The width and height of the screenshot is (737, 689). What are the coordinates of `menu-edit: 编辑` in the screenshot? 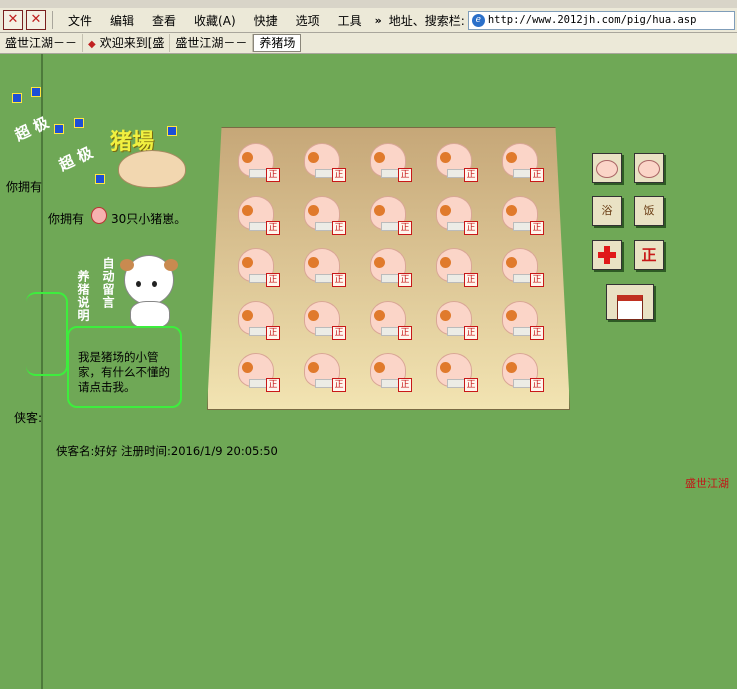 It's located at (122, 20).